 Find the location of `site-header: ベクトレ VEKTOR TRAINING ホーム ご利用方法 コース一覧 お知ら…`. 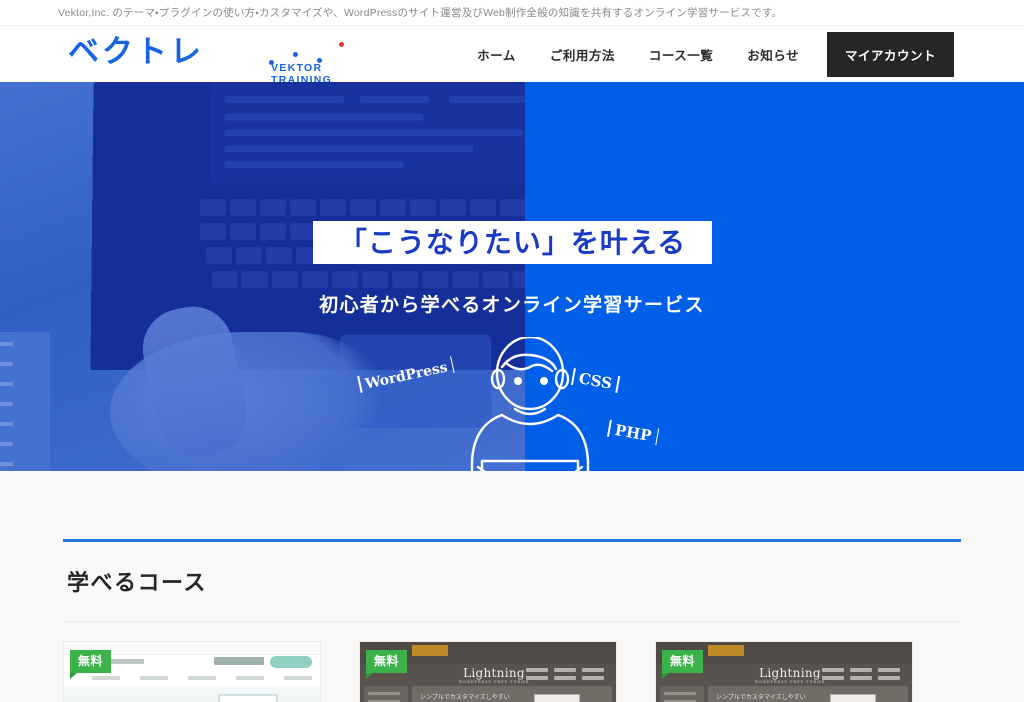

site-header: ベクトレ VEKTOR TRAINING ホーム ご利用方法 コース一覧 お知ら… is located at coordinates (512, 56).